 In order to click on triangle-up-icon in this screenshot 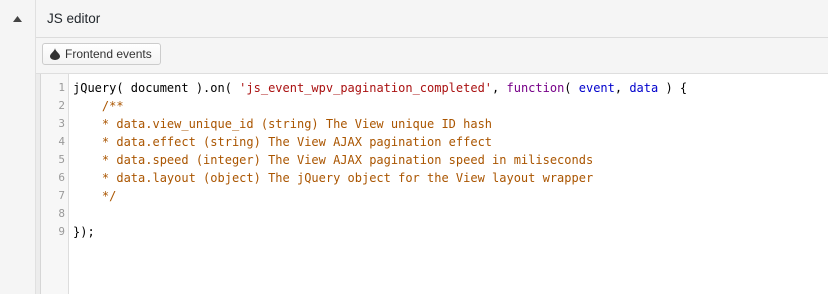, I will do `click(17, 19)`.